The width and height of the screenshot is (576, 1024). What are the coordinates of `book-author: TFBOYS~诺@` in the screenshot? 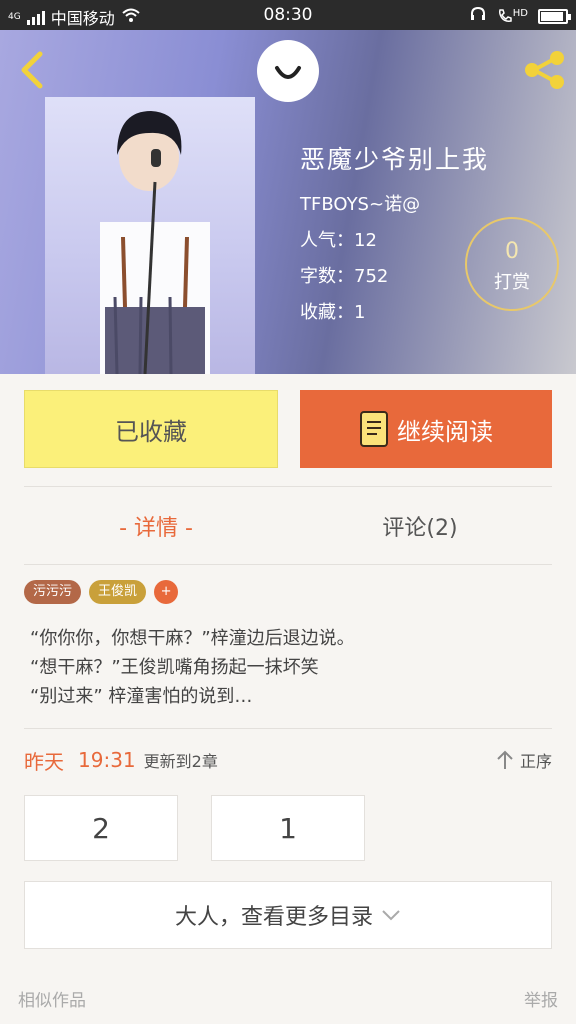 It's located at (394, 203).